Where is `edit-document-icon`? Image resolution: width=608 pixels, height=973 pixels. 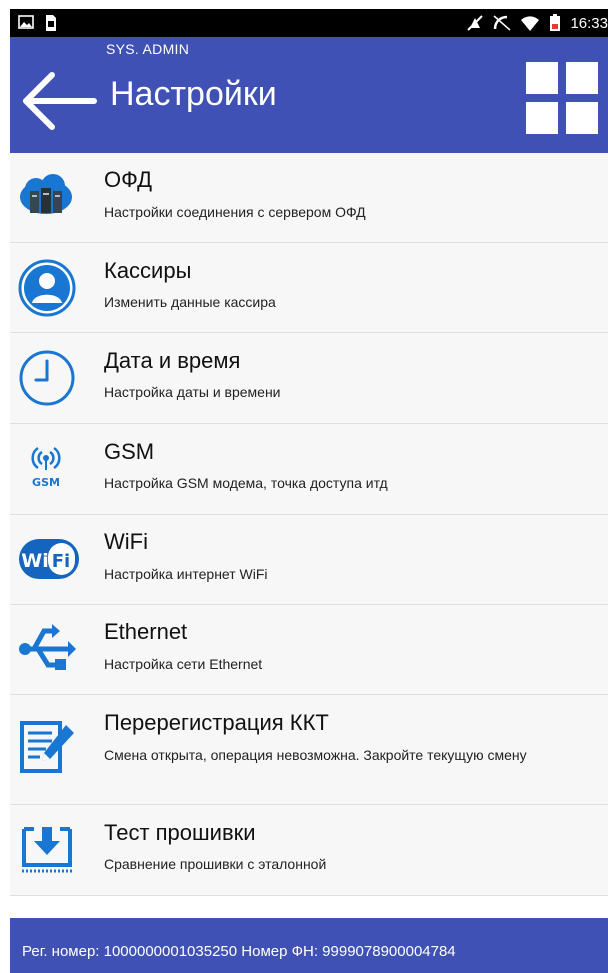 edit-document-icon is located at coordinates (47, 747).